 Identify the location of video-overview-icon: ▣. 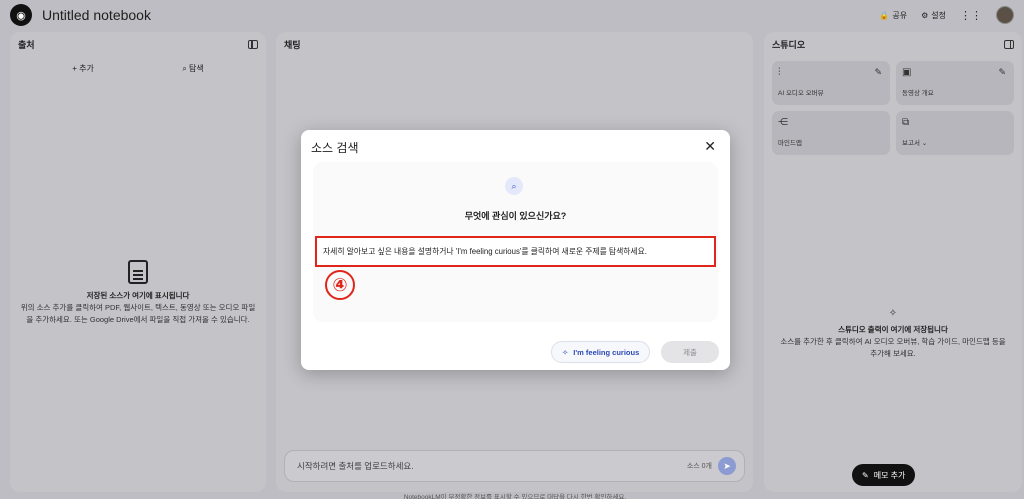
(907, 72).